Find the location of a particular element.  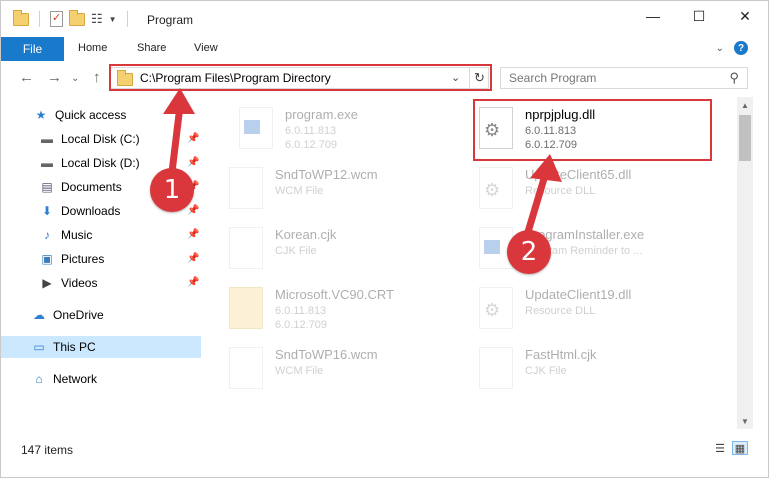

file-item: SndToWP16.wcm WCM File is located at coordinates (320, 369).